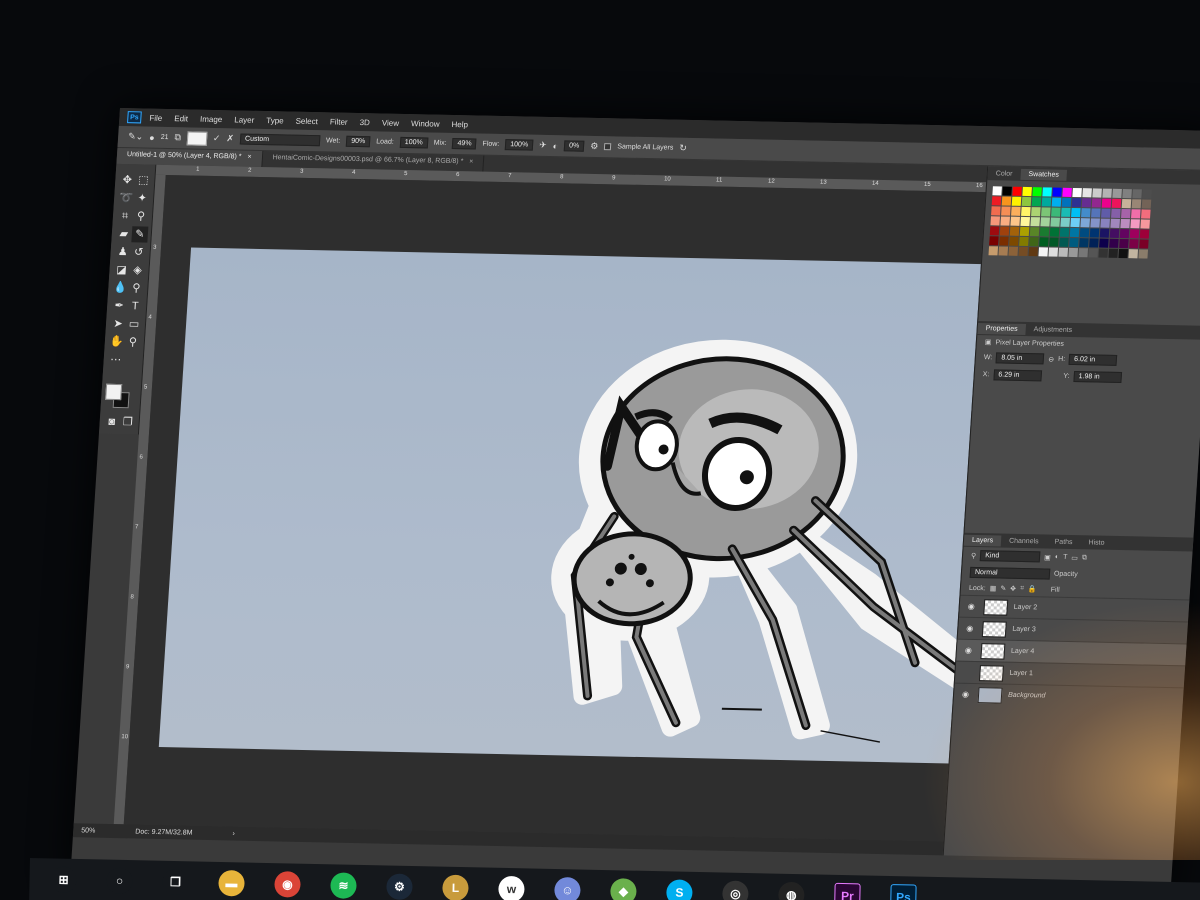 This screenshot has width=1200, height=900. Describe the element at coordinates (249, 157) in the screenshot. I see `close-icon: ×` at that location.